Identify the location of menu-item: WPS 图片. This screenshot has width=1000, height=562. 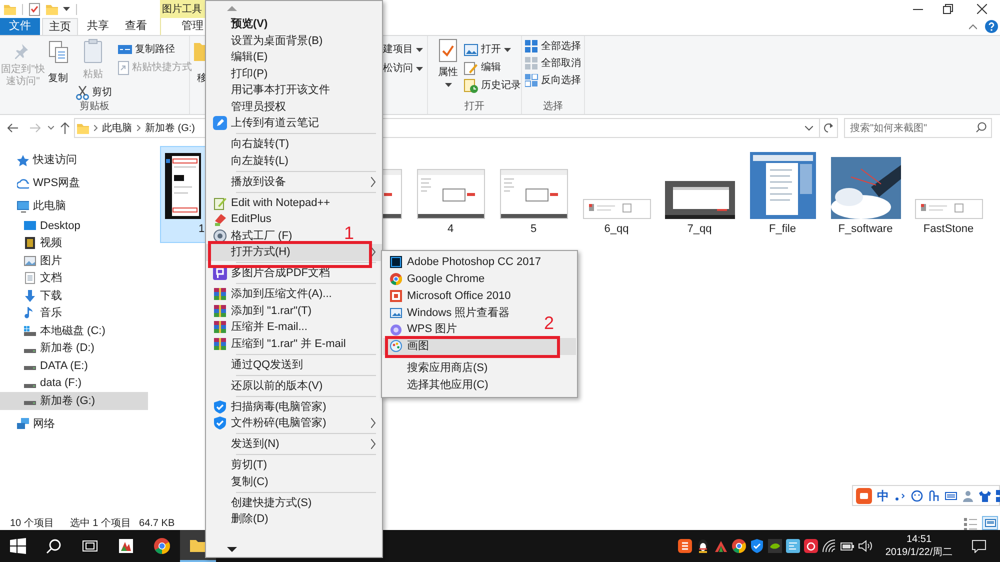
(420, 329).